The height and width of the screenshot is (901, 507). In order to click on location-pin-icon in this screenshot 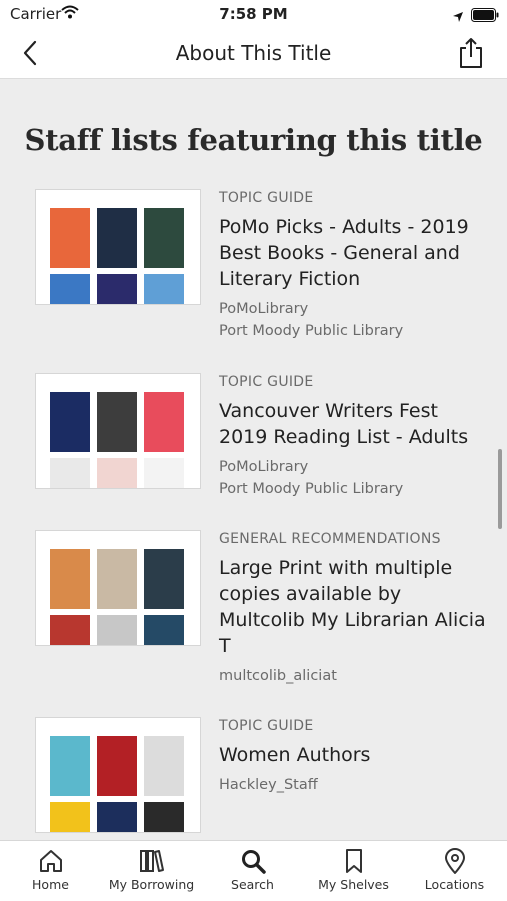, I will do `click(454, 861)`.